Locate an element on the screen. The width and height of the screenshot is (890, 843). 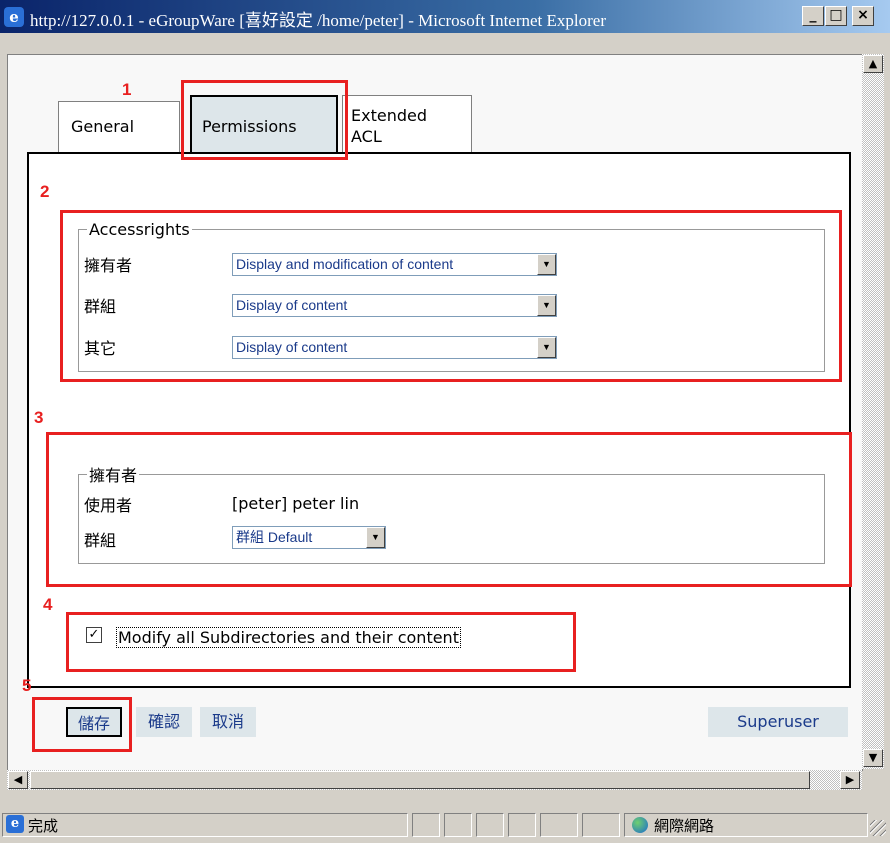
vertical-scrollbar is located at coordinates (873, 411).